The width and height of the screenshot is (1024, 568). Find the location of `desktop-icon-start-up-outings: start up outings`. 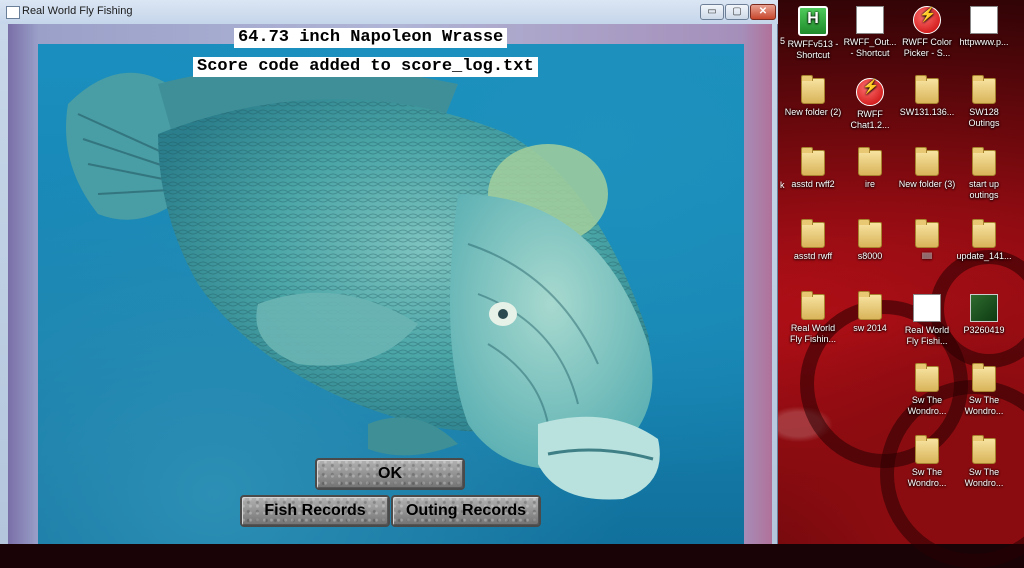

desktop-icon-start-up-outings: start up outings is located at coordinates (984, 174).